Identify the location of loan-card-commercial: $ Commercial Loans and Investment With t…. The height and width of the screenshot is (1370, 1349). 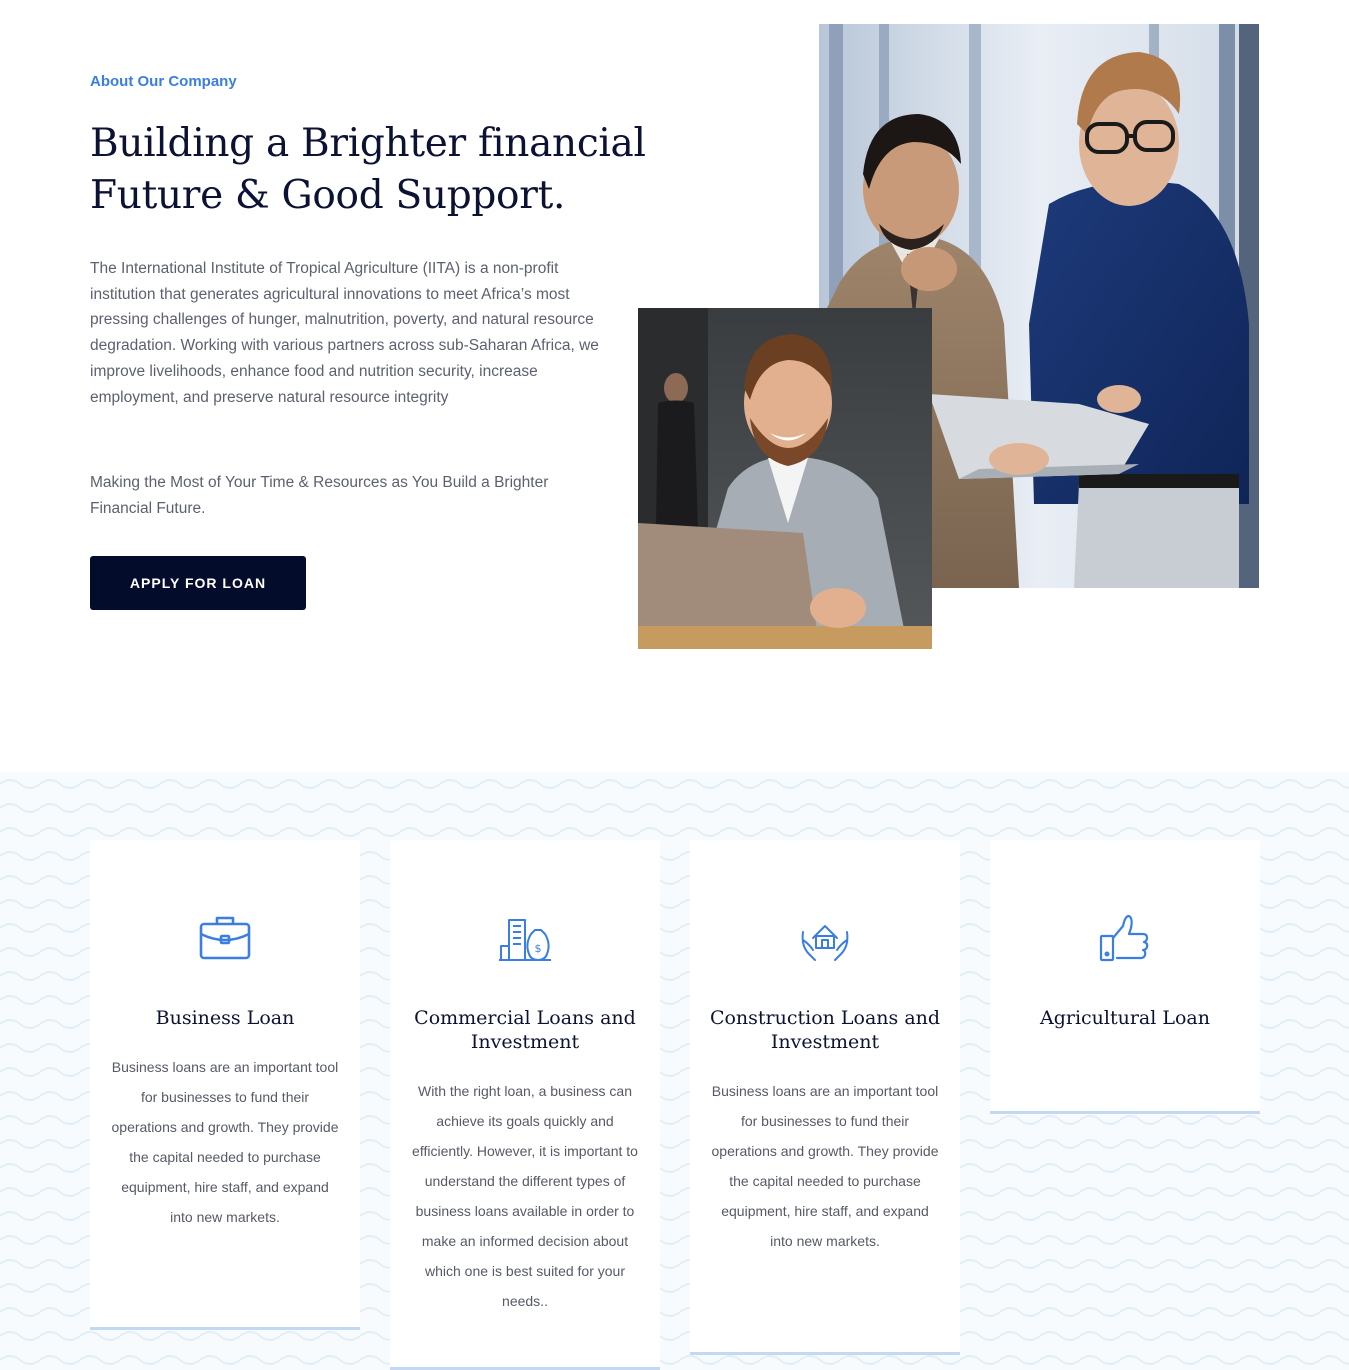
(525, 1105).